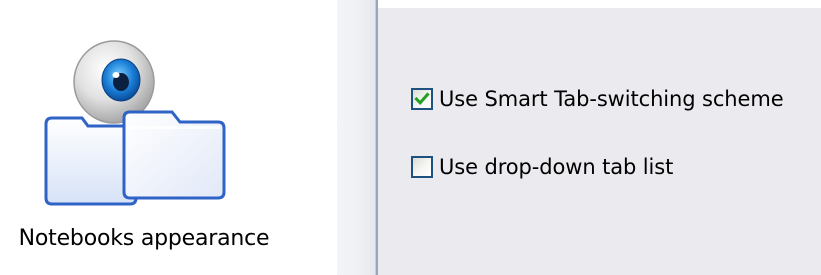 This screenshot has height=275, width=821. Describe the element at coordinates (422, 167) in the screenshot. I see `drop-down-tab-list-checkbox` at that location.